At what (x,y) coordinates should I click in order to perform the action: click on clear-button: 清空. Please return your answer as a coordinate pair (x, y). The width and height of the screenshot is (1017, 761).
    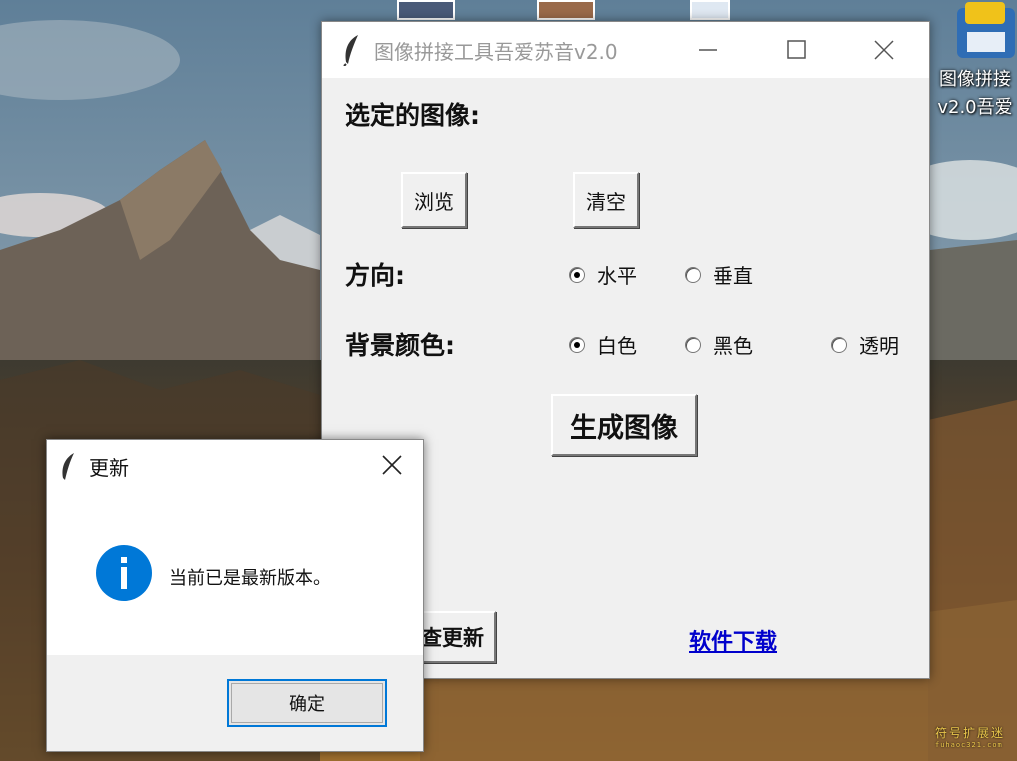
    Looking at the image, I should click on (606, 200).